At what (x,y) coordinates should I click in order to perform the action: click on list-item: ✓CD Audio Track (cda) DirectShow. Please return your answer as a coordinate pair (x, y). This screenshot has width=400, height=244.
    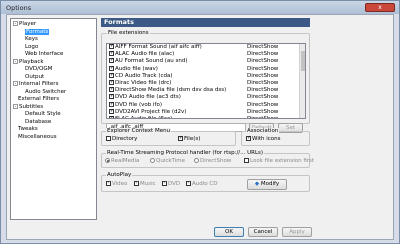
    Looking at the image, I should click on (202, 76).